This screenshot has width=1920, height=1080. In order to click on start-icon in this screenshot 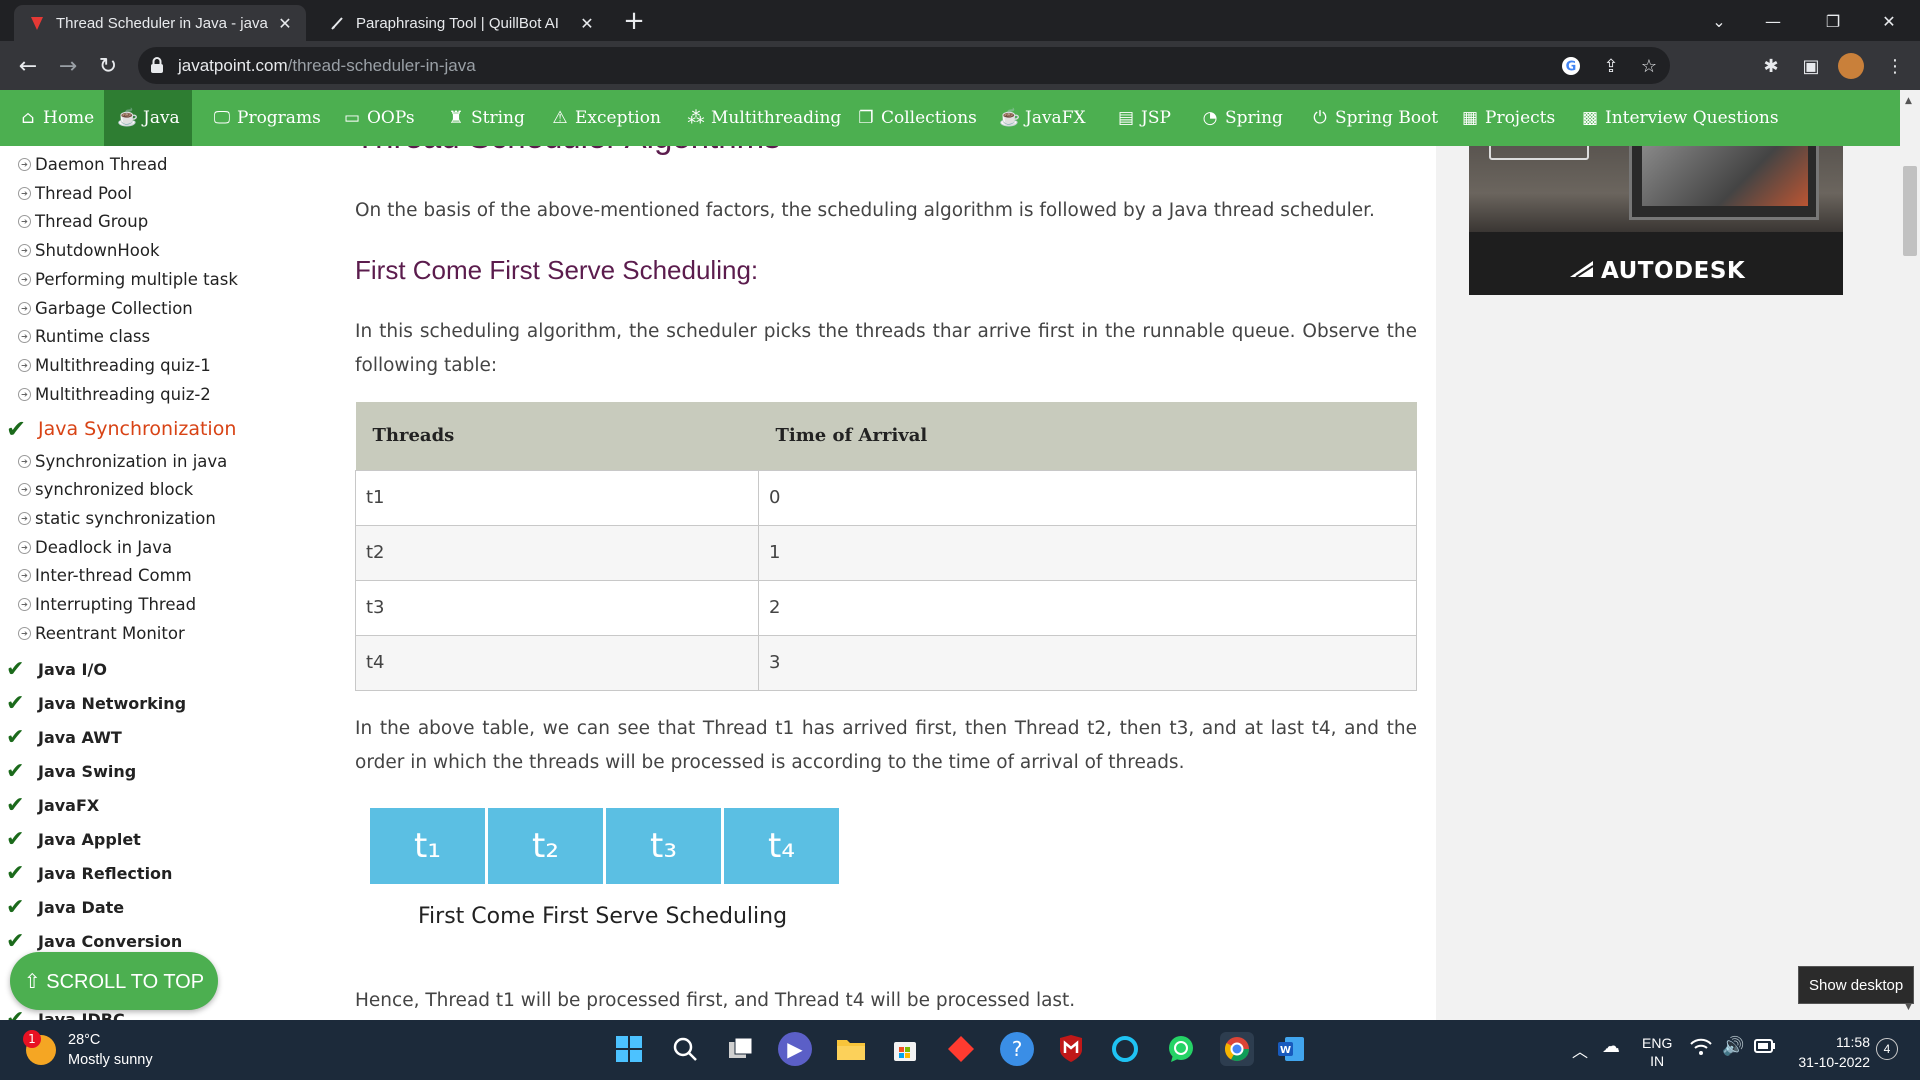, I will do `click(629, 1049)`.